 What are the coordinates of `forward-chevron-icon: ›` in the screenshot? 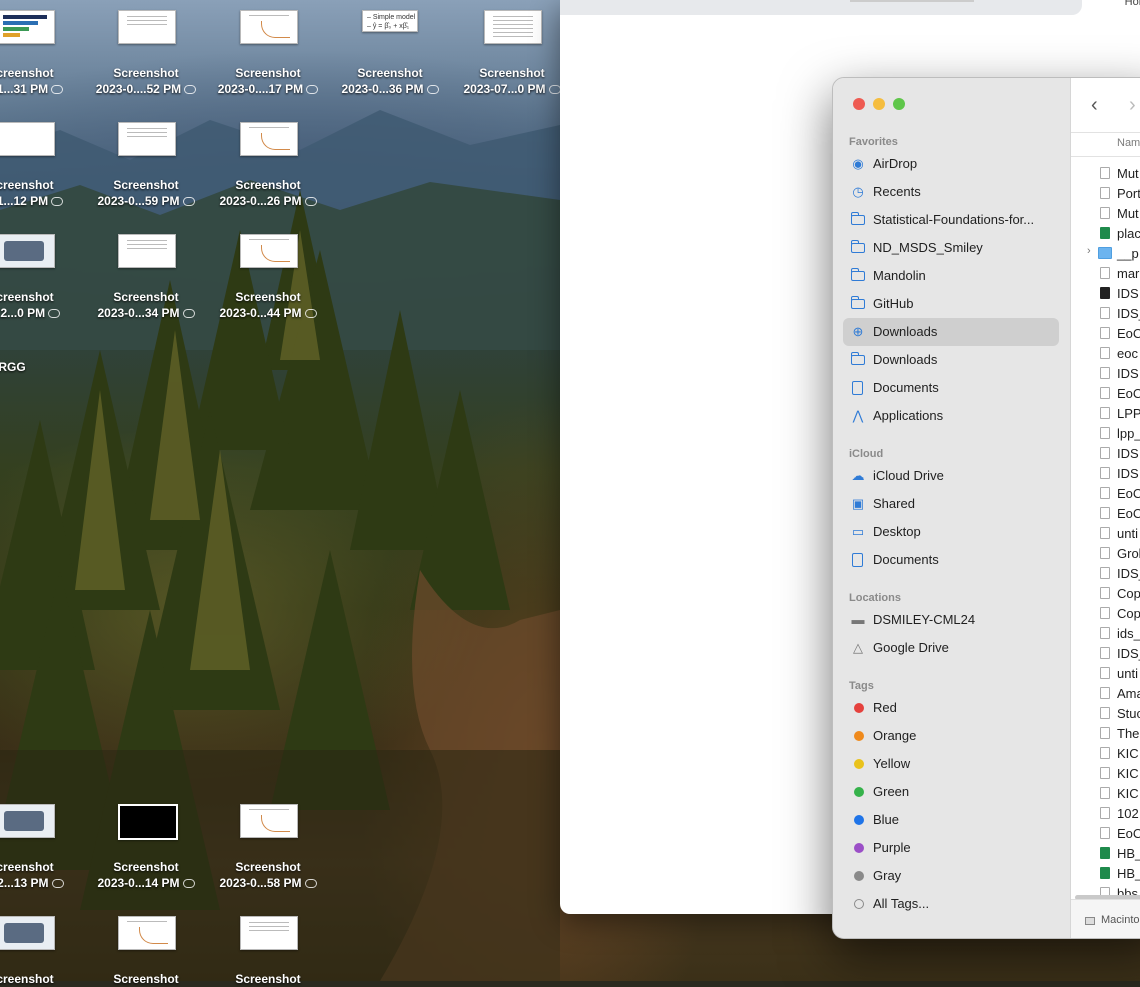 It's located at (1132, 105).